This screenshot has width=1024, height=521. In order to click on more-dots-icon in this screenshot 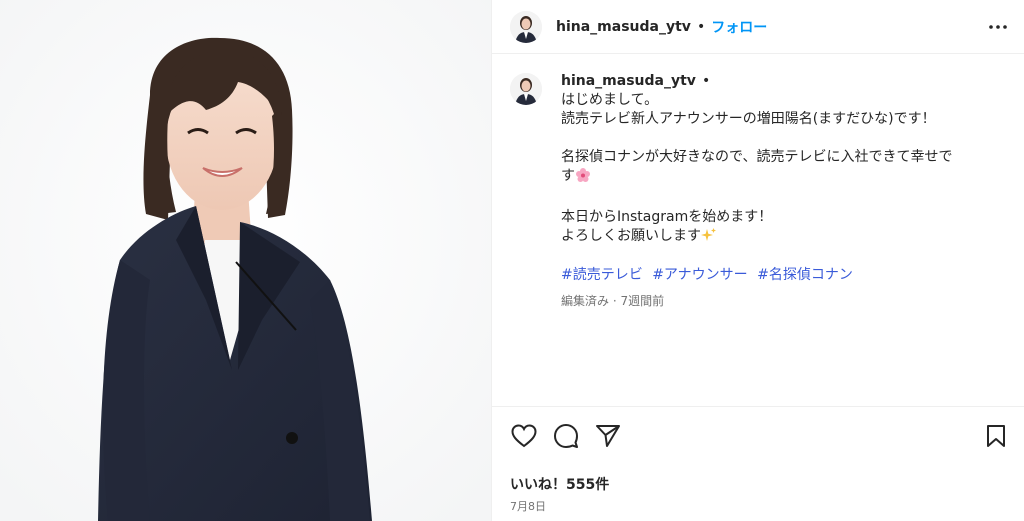, I will do `click(998, 26)`.